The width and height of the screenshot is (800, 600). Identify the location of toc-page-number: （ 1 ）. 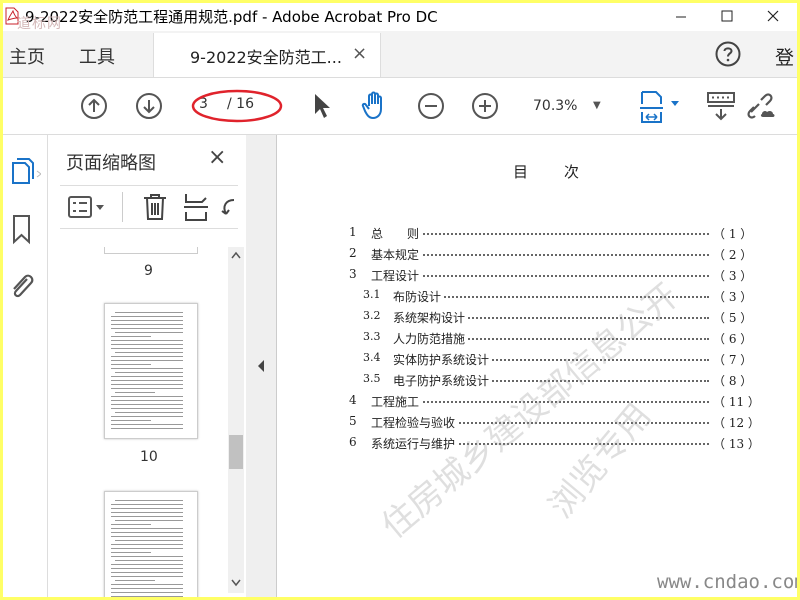
(733, 234).